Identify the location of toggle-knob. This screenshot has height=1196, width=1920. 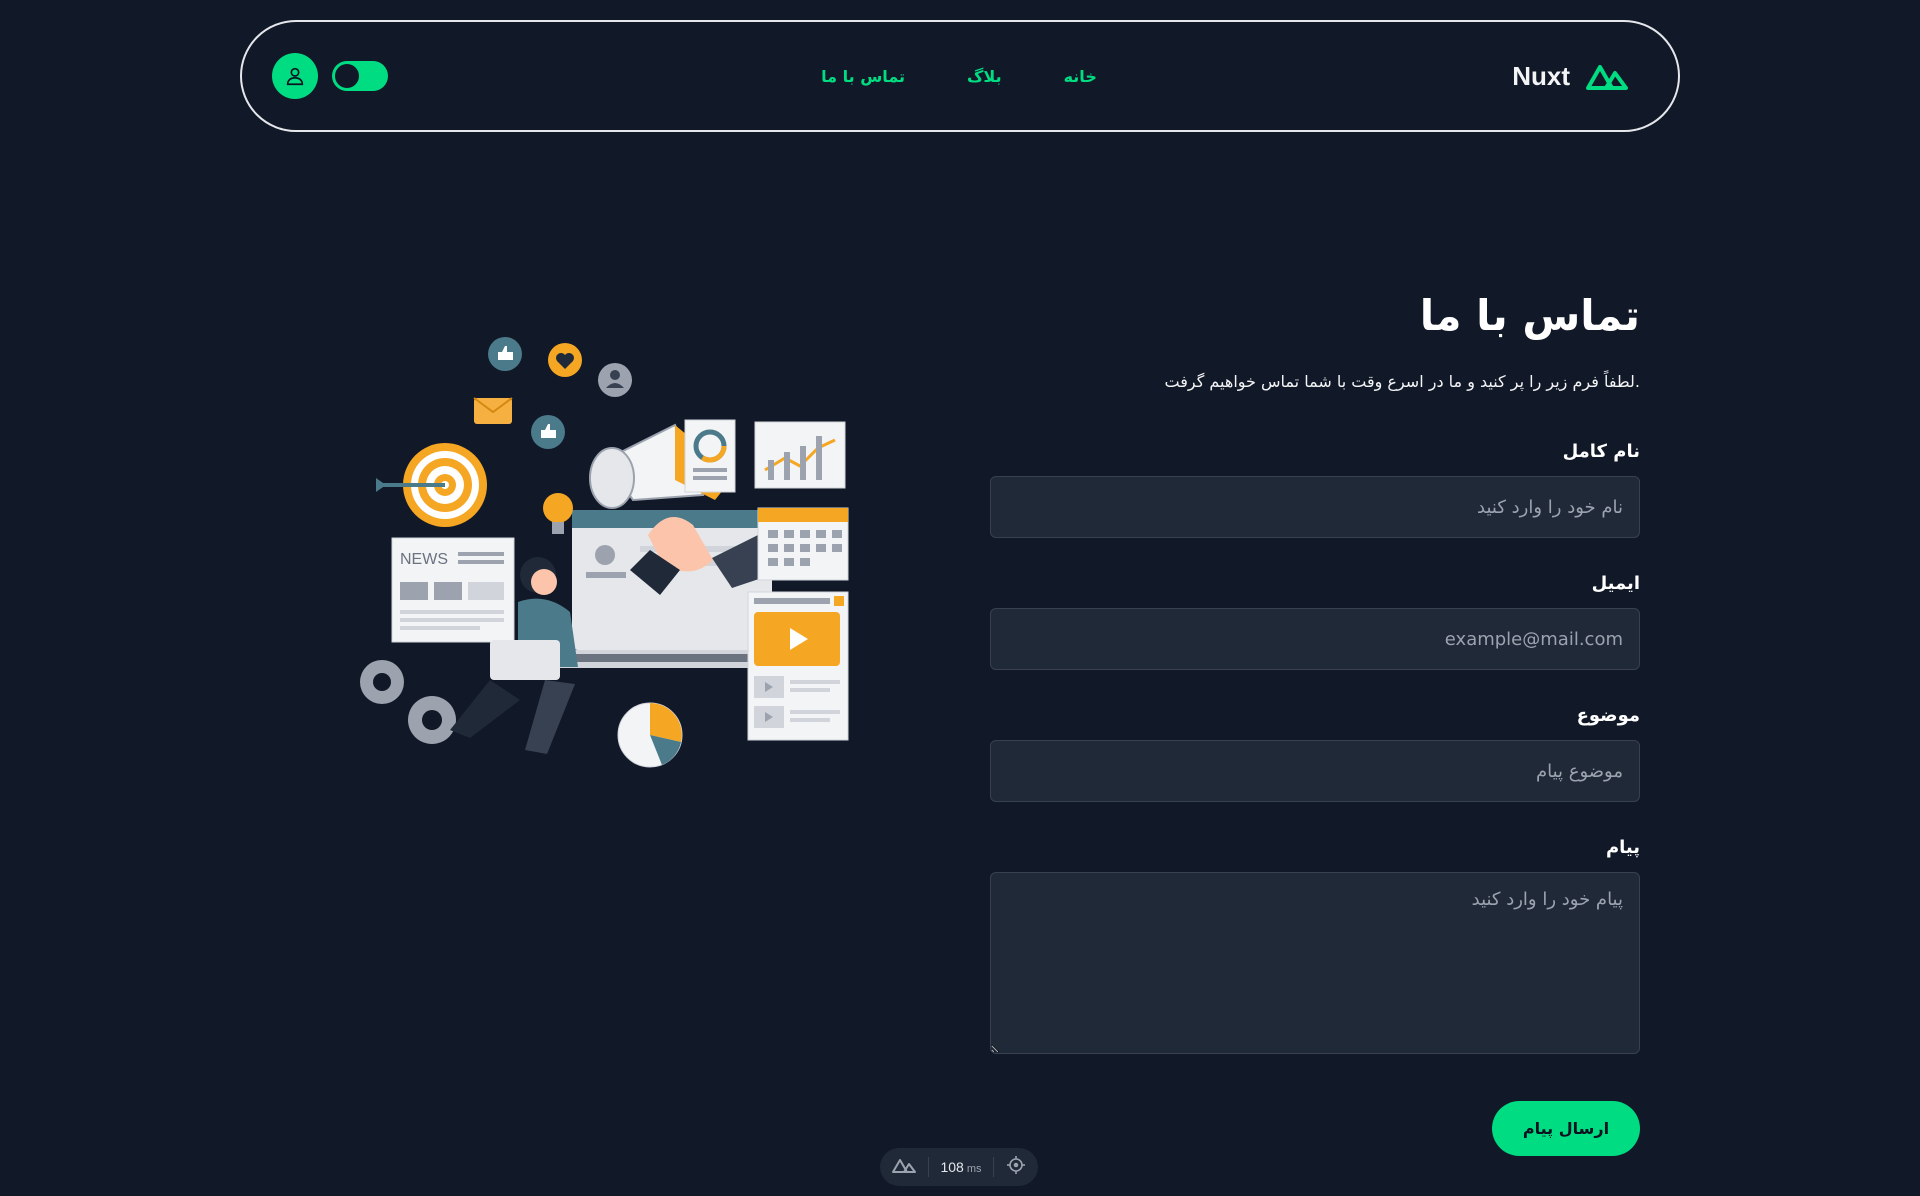
(347, 76).